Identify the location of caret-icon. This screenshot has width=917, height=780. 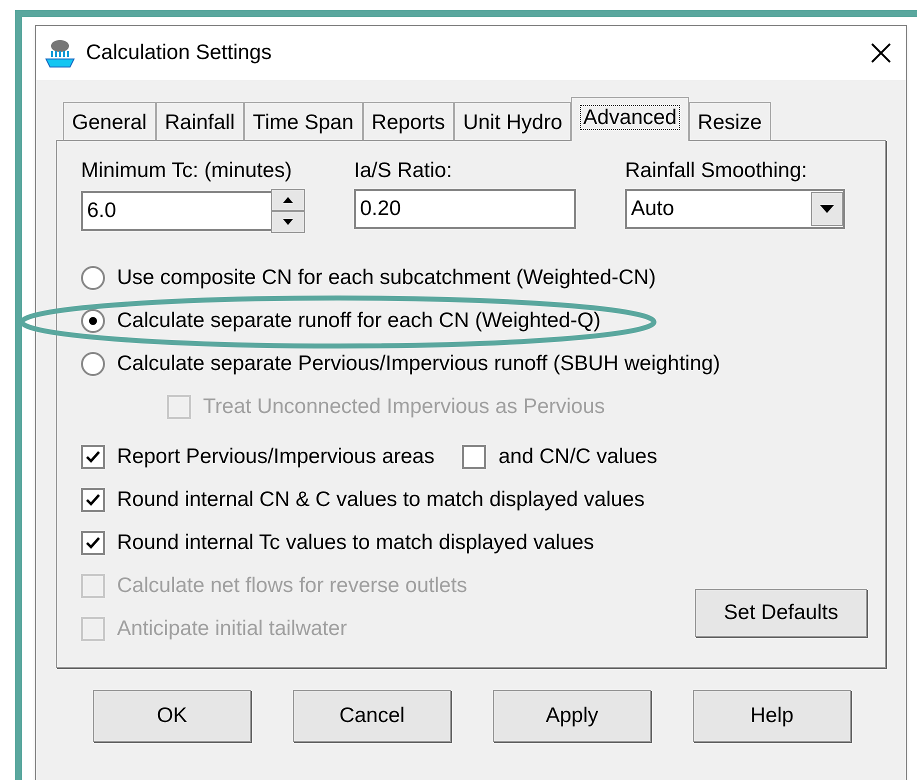
(827, 208).